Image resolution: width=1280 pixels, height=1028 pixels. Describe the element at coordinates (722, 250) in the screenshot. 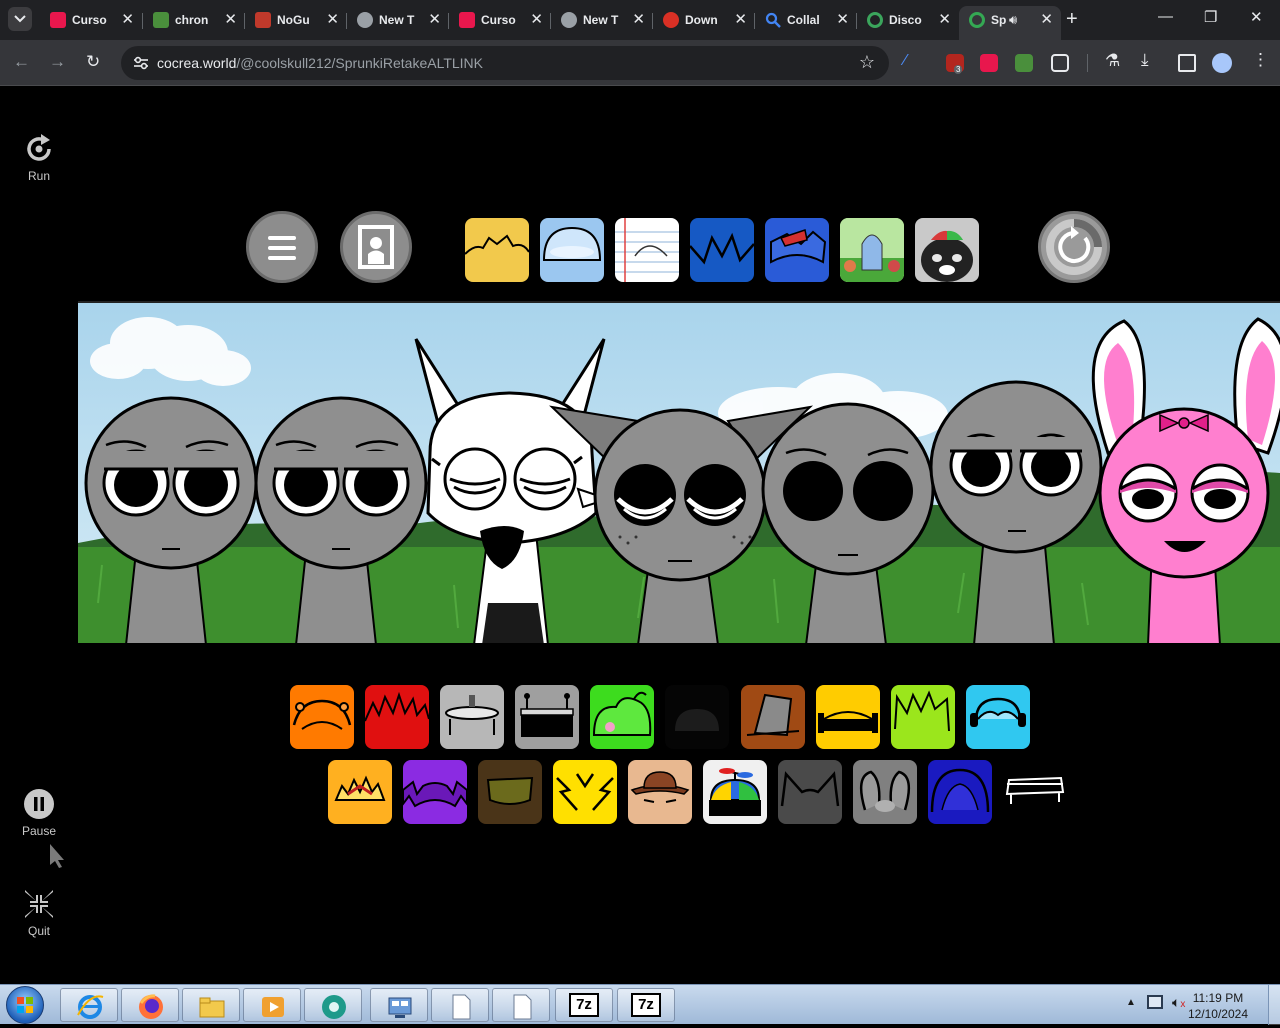

I see `background-crown-blue-tile` at that location.